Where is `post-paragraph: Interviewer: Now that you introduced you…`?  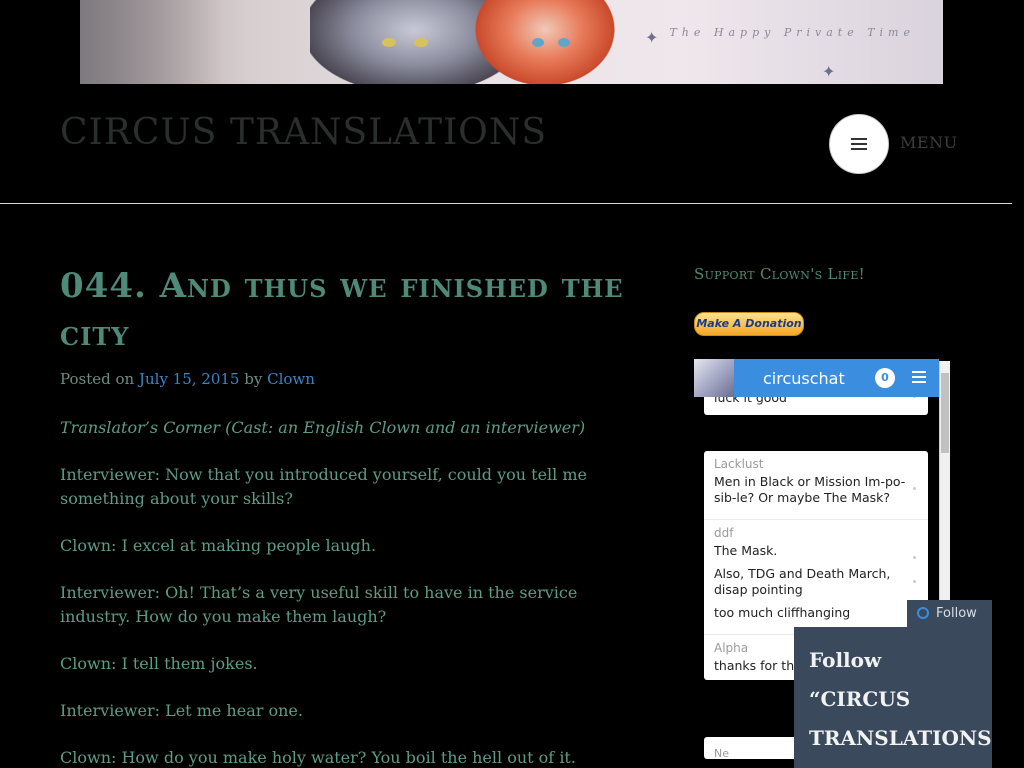
post-paragraph: Interviewer: Now that you introduced you… is located at coordinates (323, 486).